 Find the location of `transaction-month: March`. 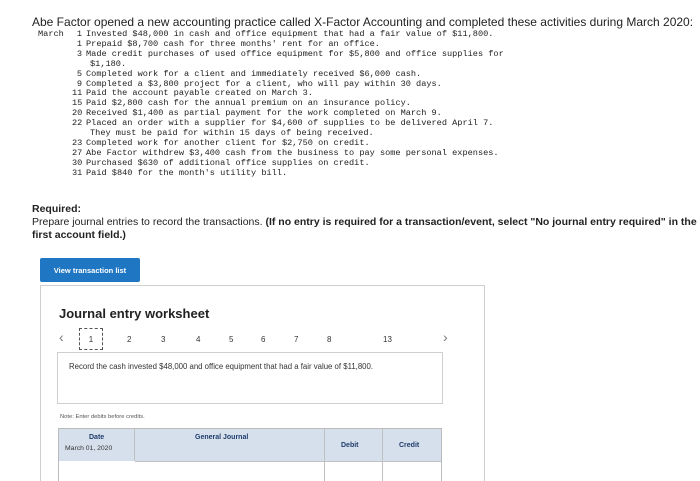

transaction-month: March is located at coordinates (51, 34).